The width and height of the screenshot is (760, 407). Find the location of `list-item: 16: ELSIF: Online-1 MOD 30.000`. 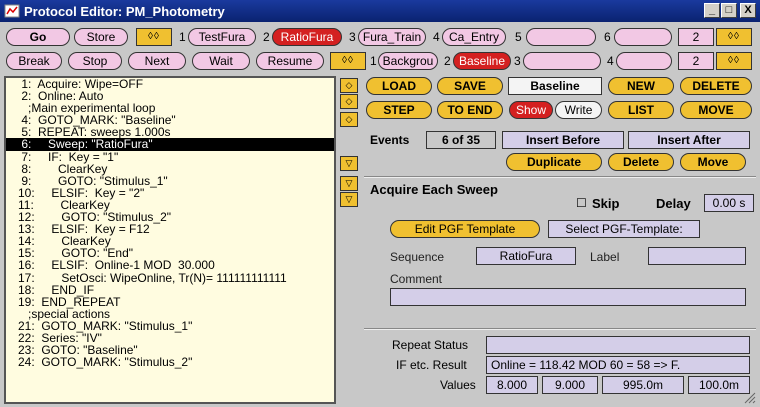

list-item: 16: ELSIF: Online-1 MOD 30.000 is located at coordinates (170, 265).